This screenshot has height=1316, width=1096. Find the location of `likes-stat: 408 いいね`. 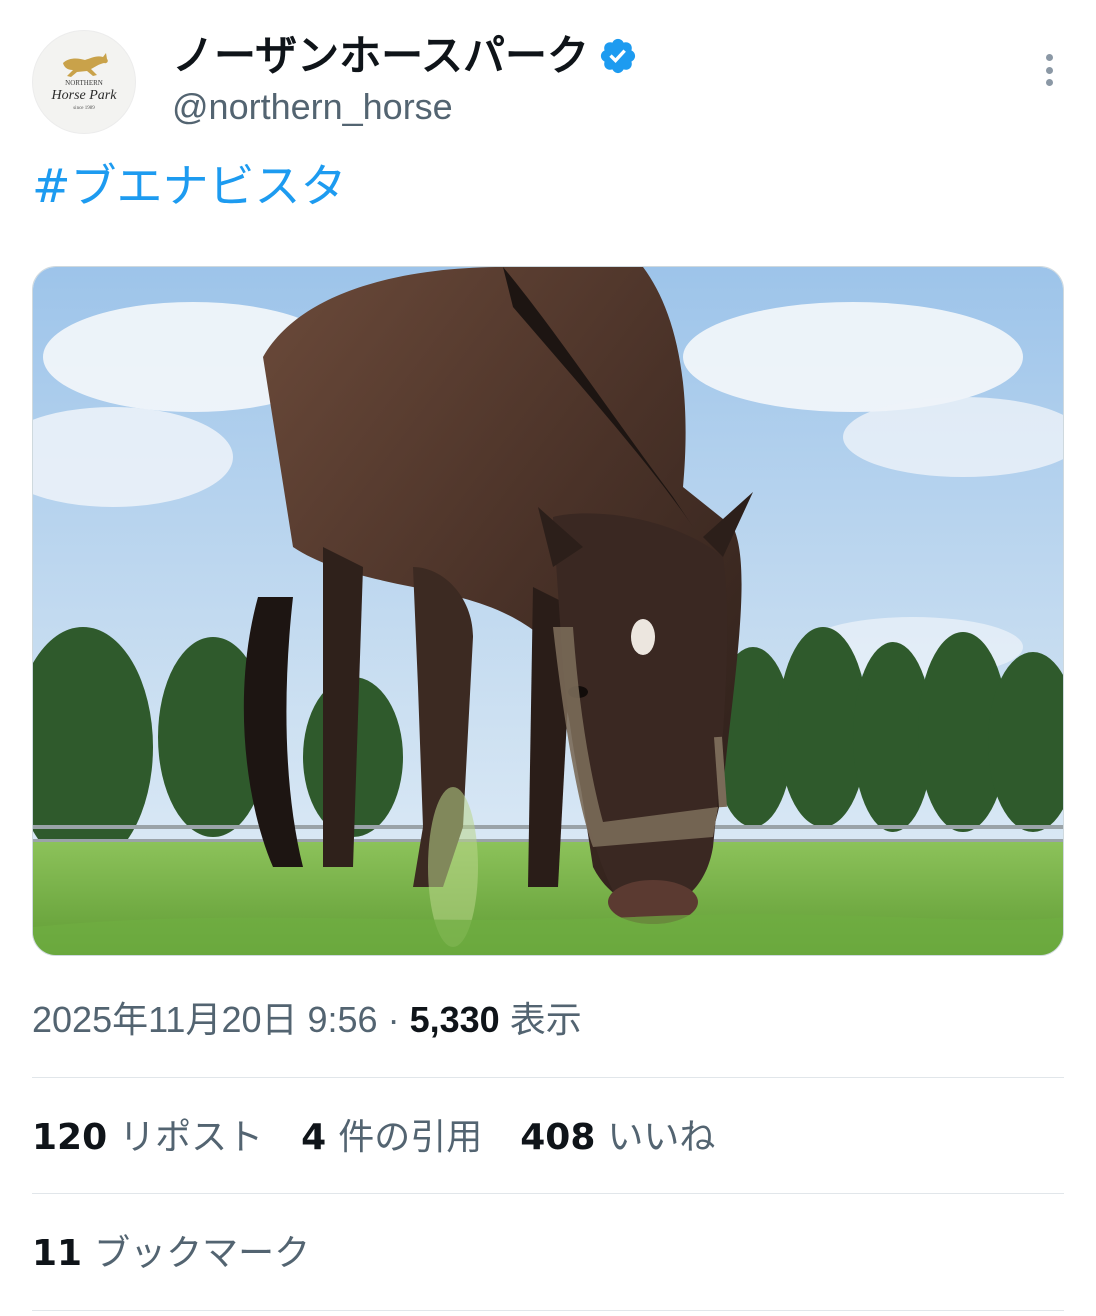

likes-stat: 408 いいね is located at coordinates (617, 1138).